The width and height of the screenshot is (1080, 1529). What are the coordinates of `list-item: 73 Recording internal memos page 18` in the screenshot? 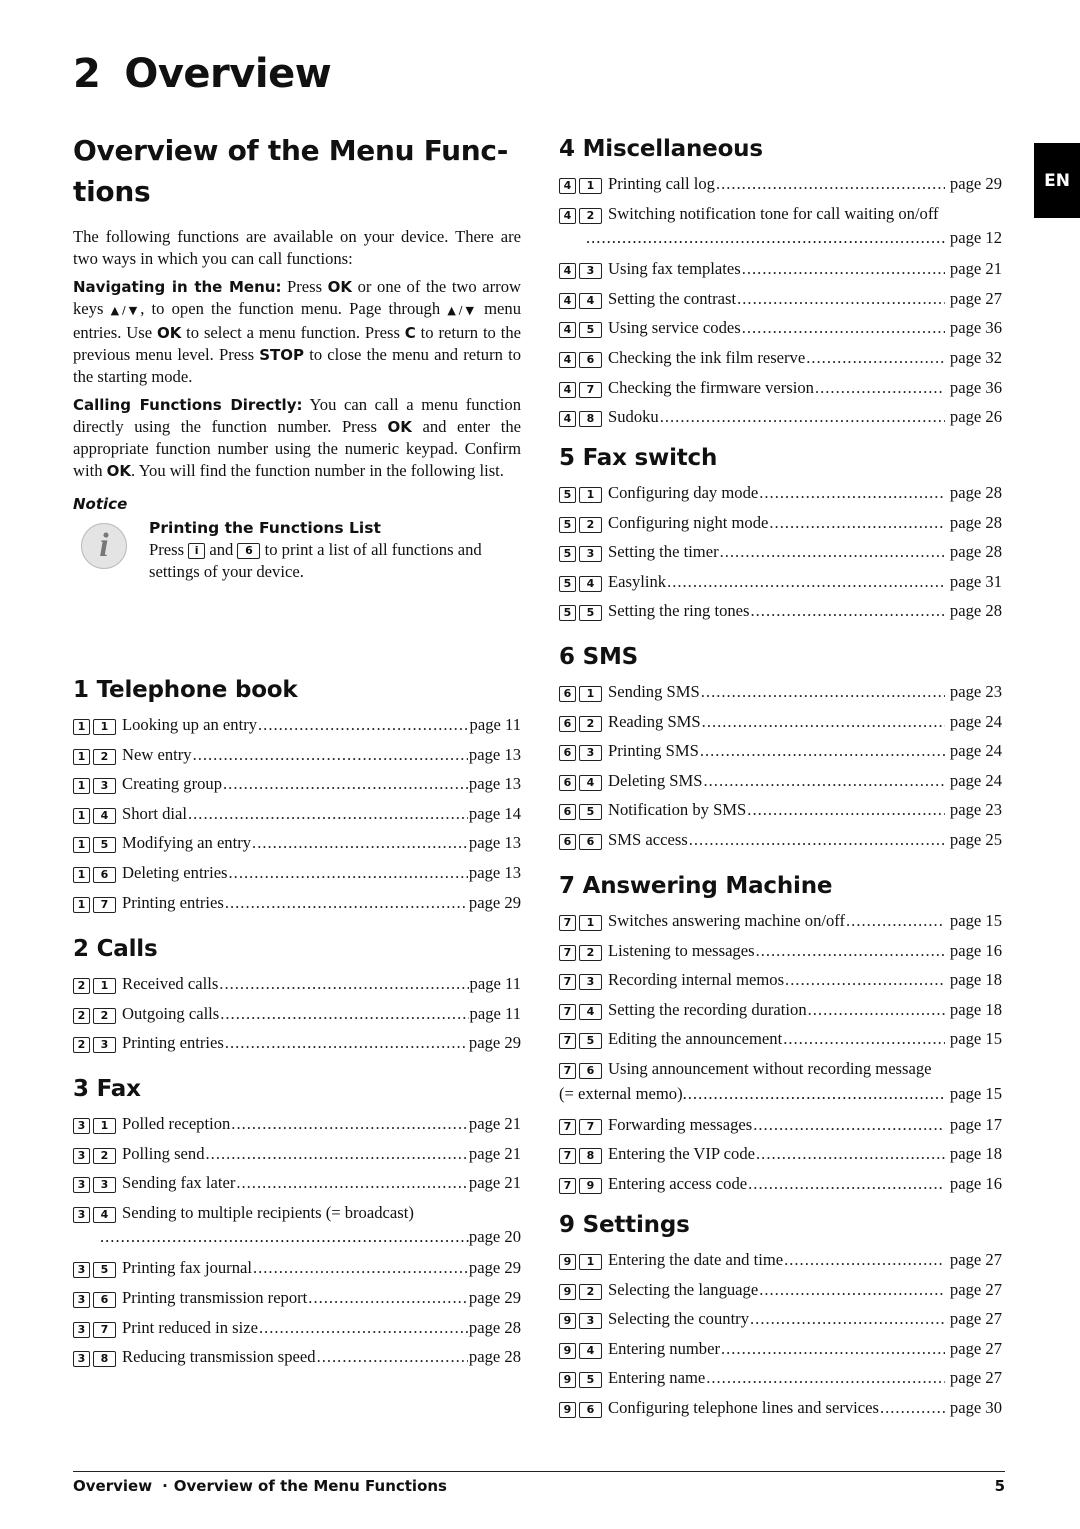 It's located at (780, 980).